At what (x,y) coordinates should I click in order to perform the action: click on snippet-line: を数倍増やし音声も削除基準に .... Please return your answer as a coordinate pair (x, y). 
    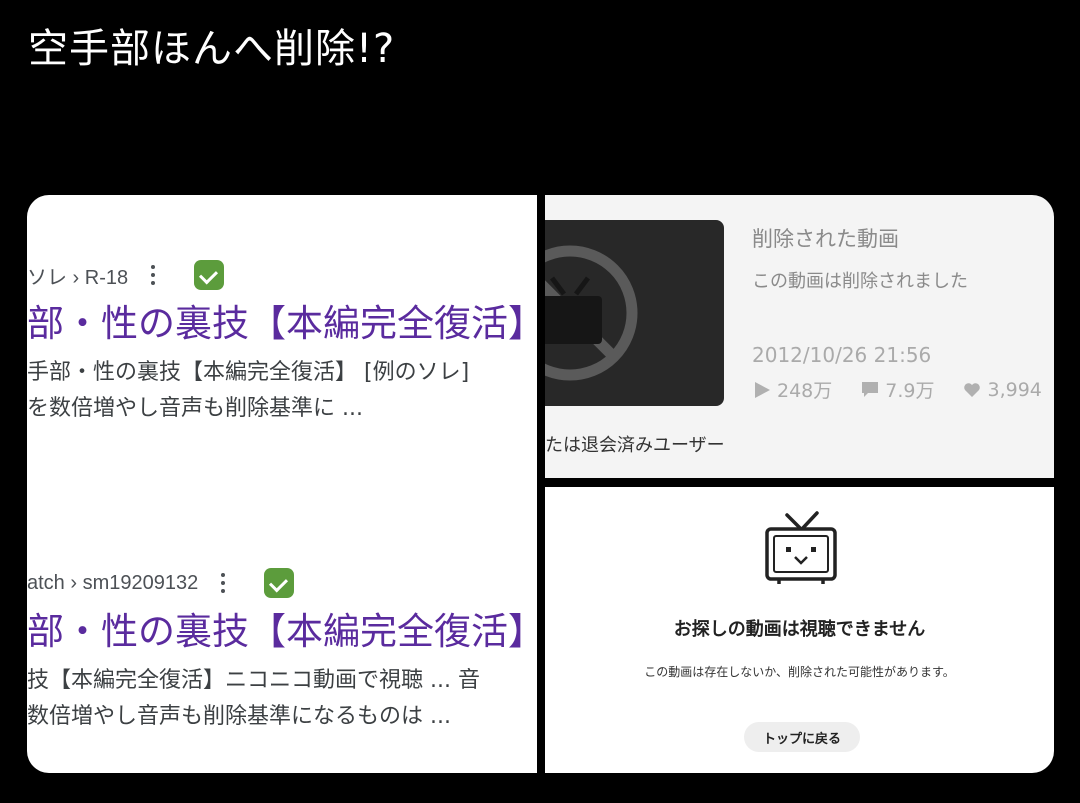
    Looking at the image, I should click on (195, 408).